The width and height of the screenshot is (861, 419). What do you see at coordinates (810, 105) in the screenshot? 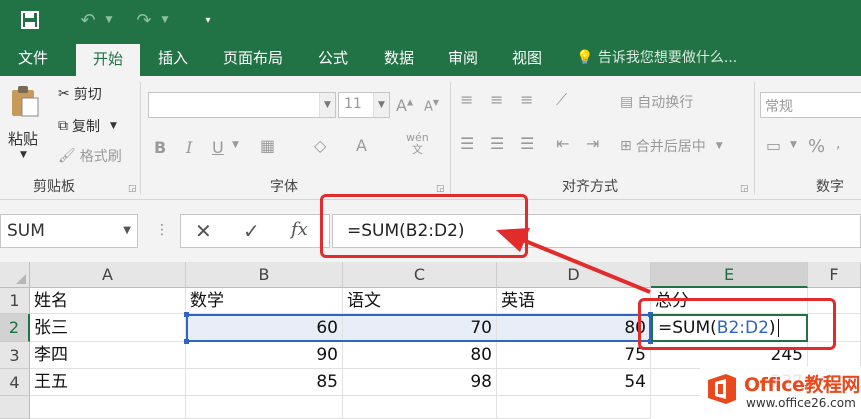
I see `number-format-select: 常规` at bounding box center [810, 105].